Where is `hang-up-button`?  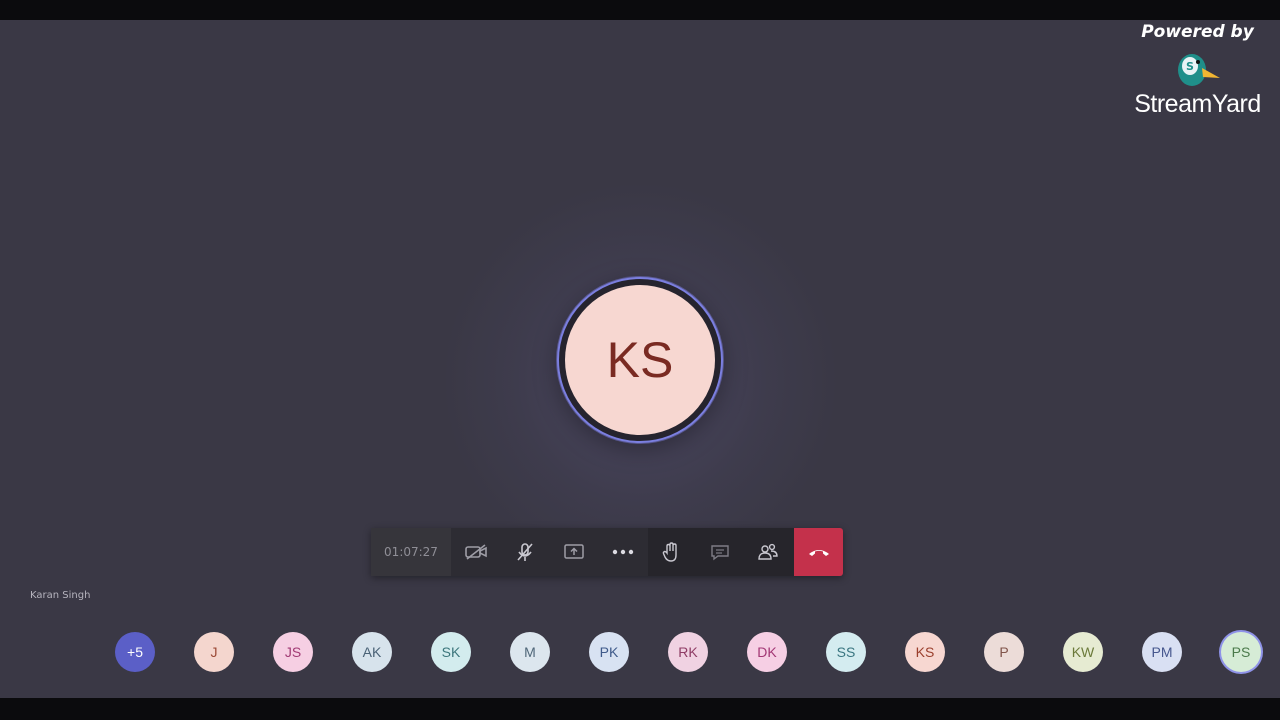
hang-up-button is located at coordinates (818, 552).